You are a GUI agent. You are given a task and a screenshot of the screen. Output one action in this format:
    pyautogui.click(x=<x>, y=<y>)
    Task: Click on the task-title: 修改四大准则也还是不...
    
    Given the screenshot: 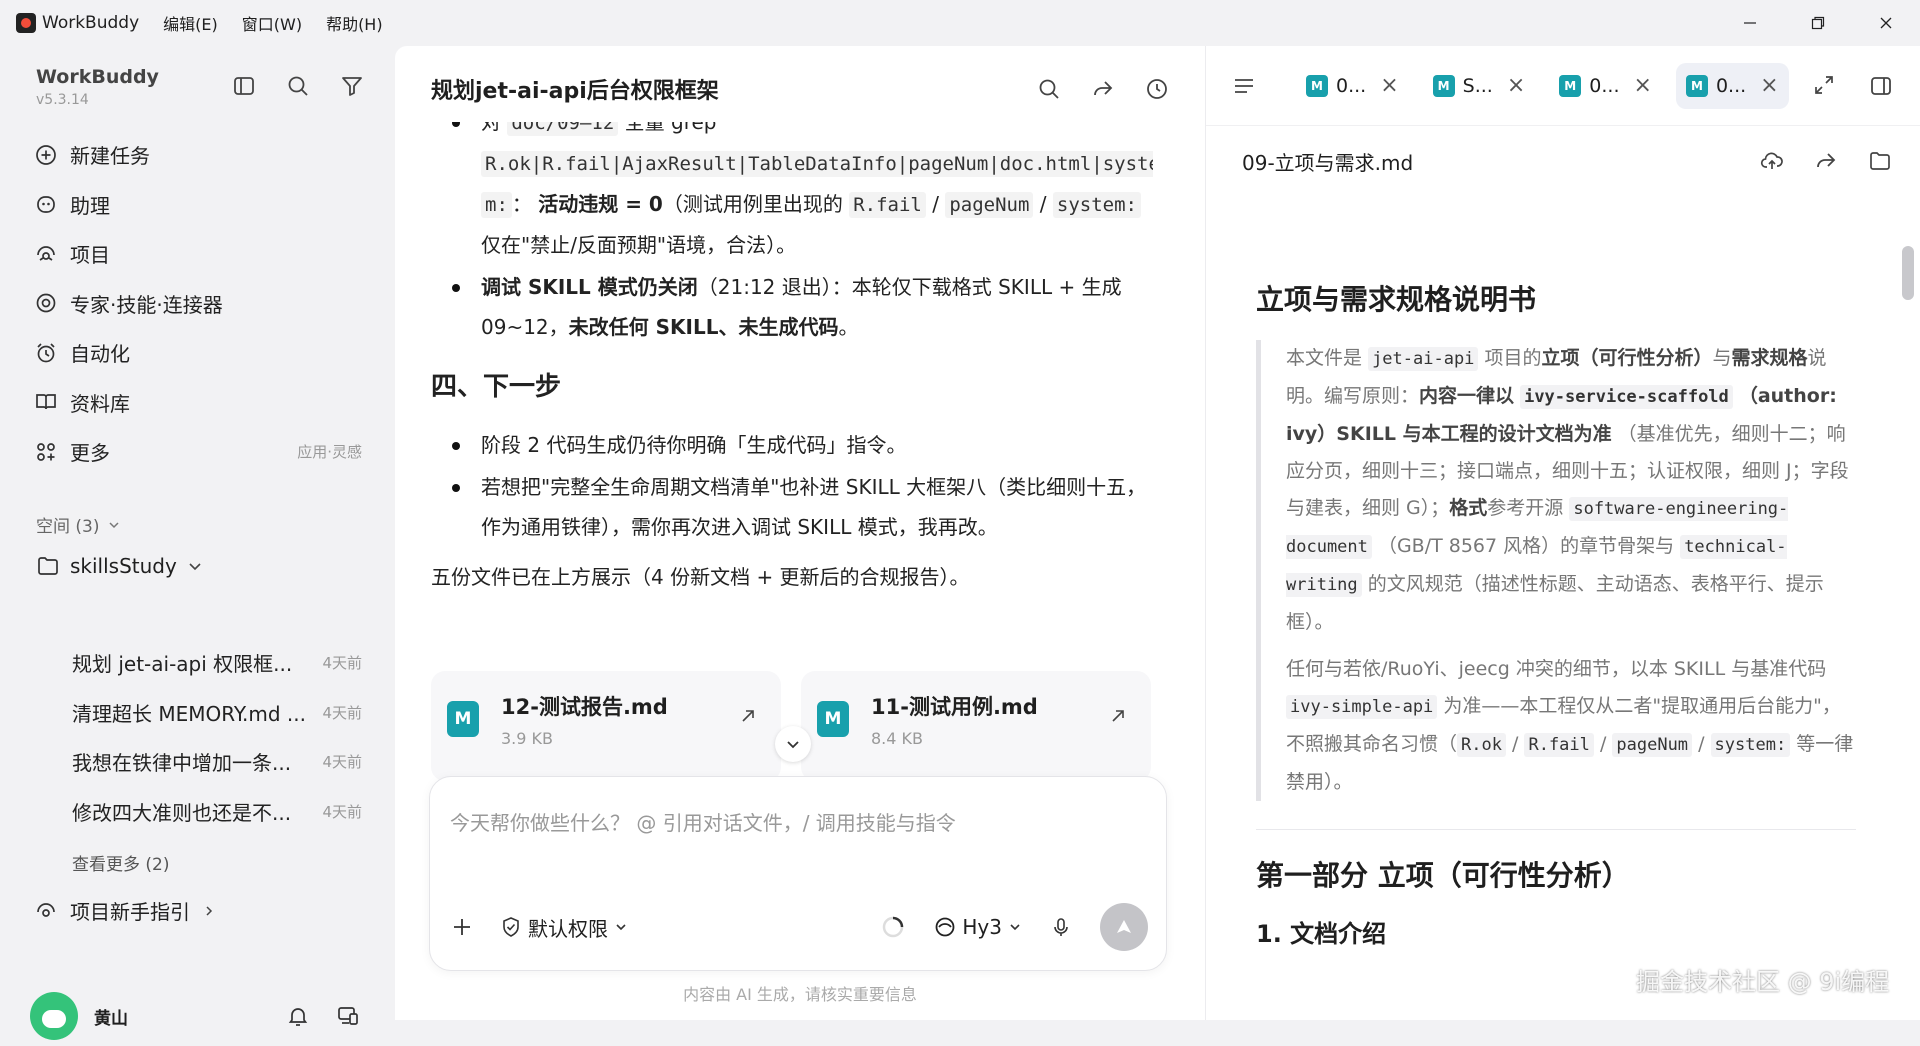 What is the action you would take?
    pyautogui.click(x=182, y=812)
    